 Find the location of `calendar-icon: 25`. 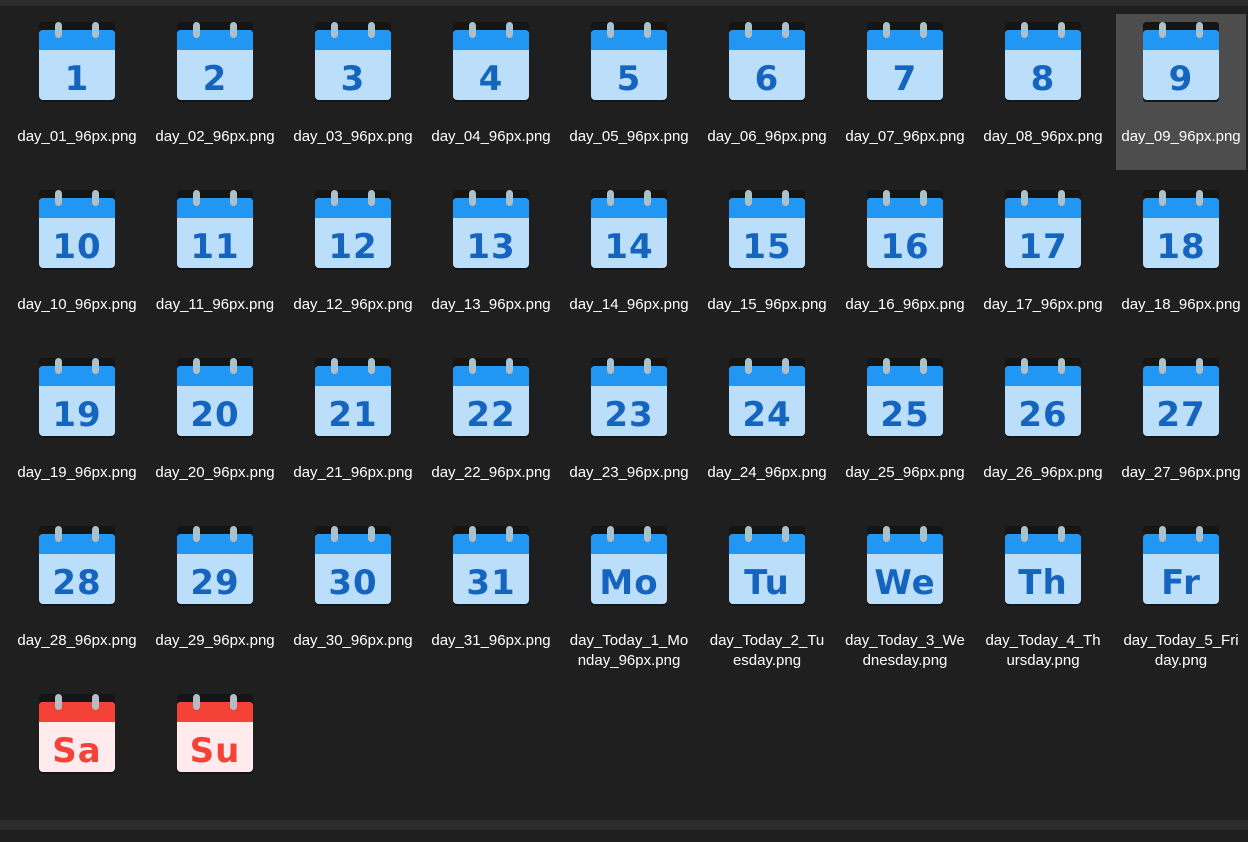

calendar-icon: 25 is located at coordinates (905, 398).